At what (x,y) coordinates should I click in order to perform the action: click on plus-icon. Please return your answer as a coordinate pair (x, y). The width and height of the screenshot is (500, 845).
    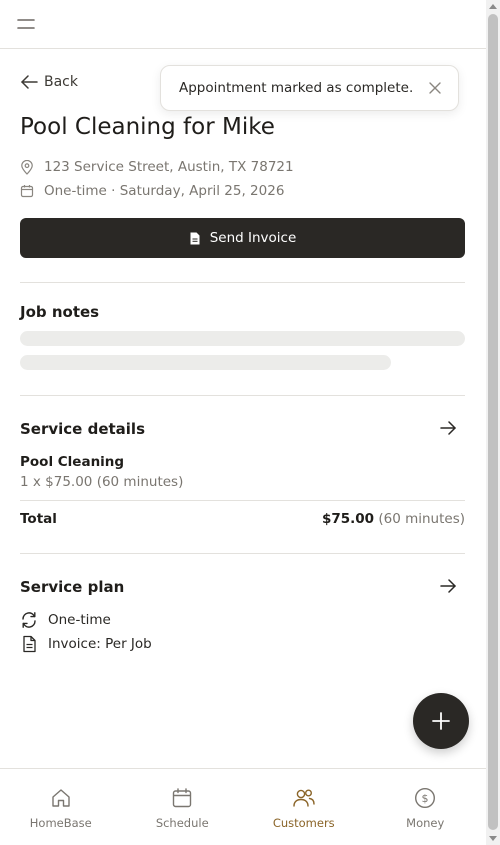
    Looking at the image, I should click on (441, 721).